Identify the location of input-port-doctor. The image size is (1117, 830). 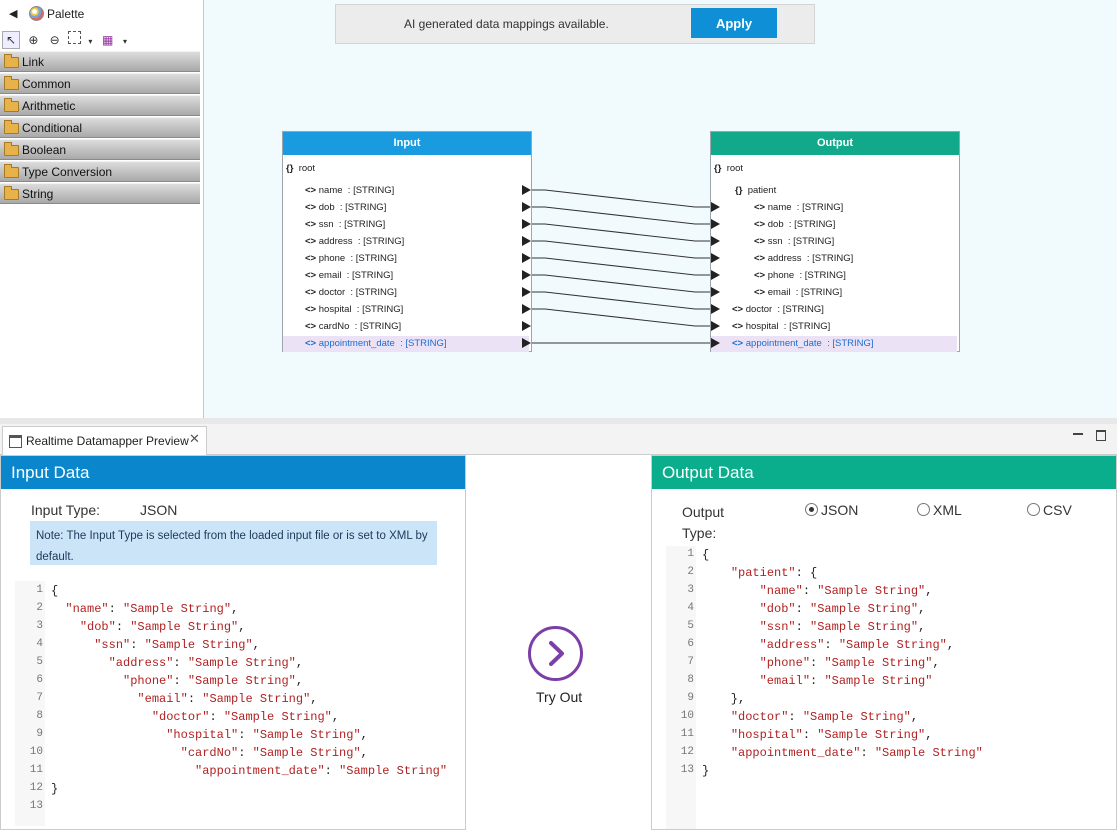
(526, 292).